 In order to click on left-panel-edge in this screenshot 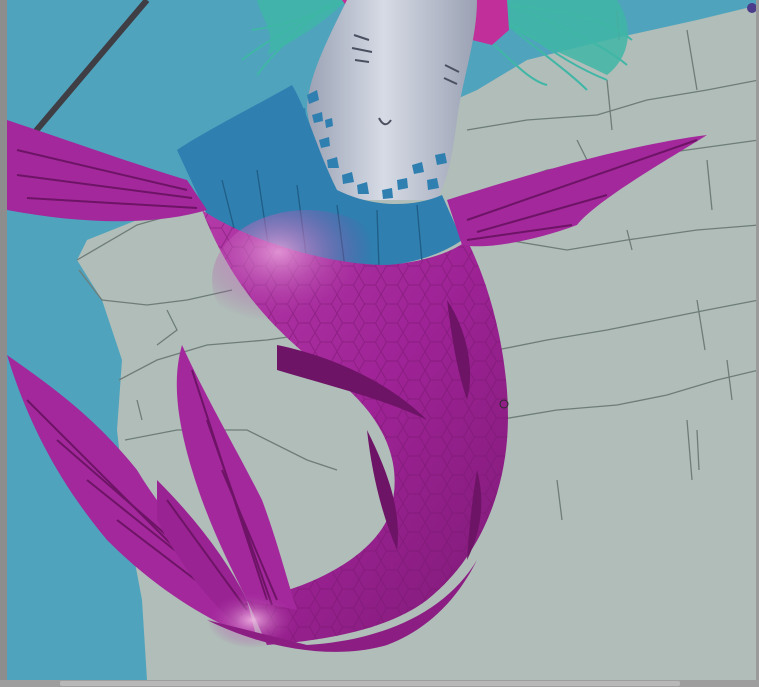, I will do `click(3, 340)`.